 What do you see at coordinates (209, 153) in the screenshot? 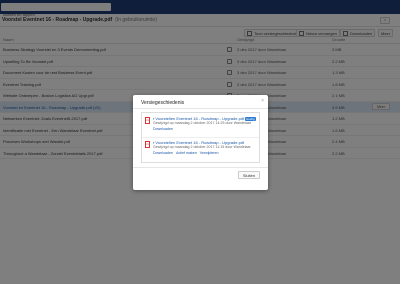
I see `version-link: Verwijderen` at bounding box center [209, 153].